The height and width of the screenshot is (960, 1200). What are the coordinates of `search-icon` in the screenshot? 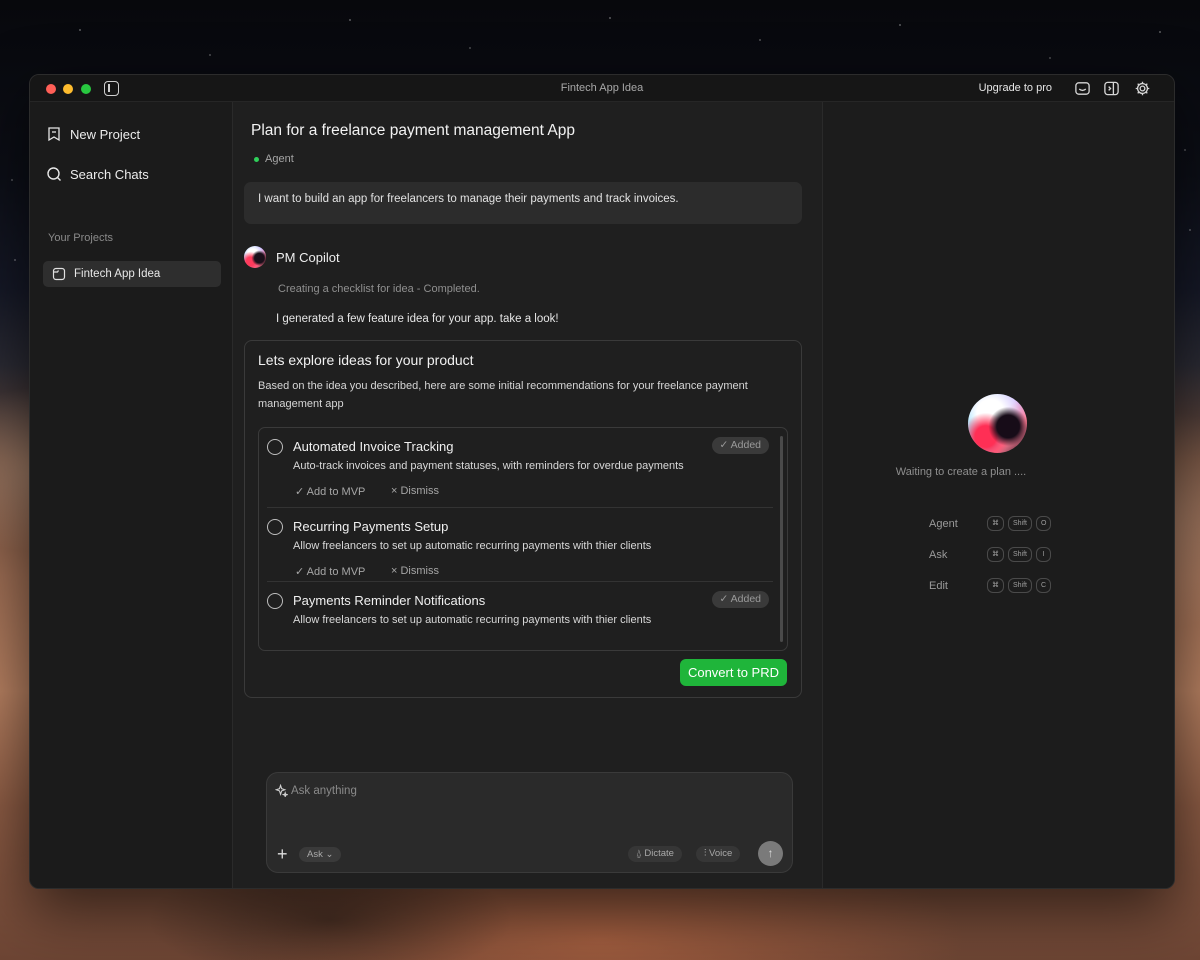 It's located at (54, 174).